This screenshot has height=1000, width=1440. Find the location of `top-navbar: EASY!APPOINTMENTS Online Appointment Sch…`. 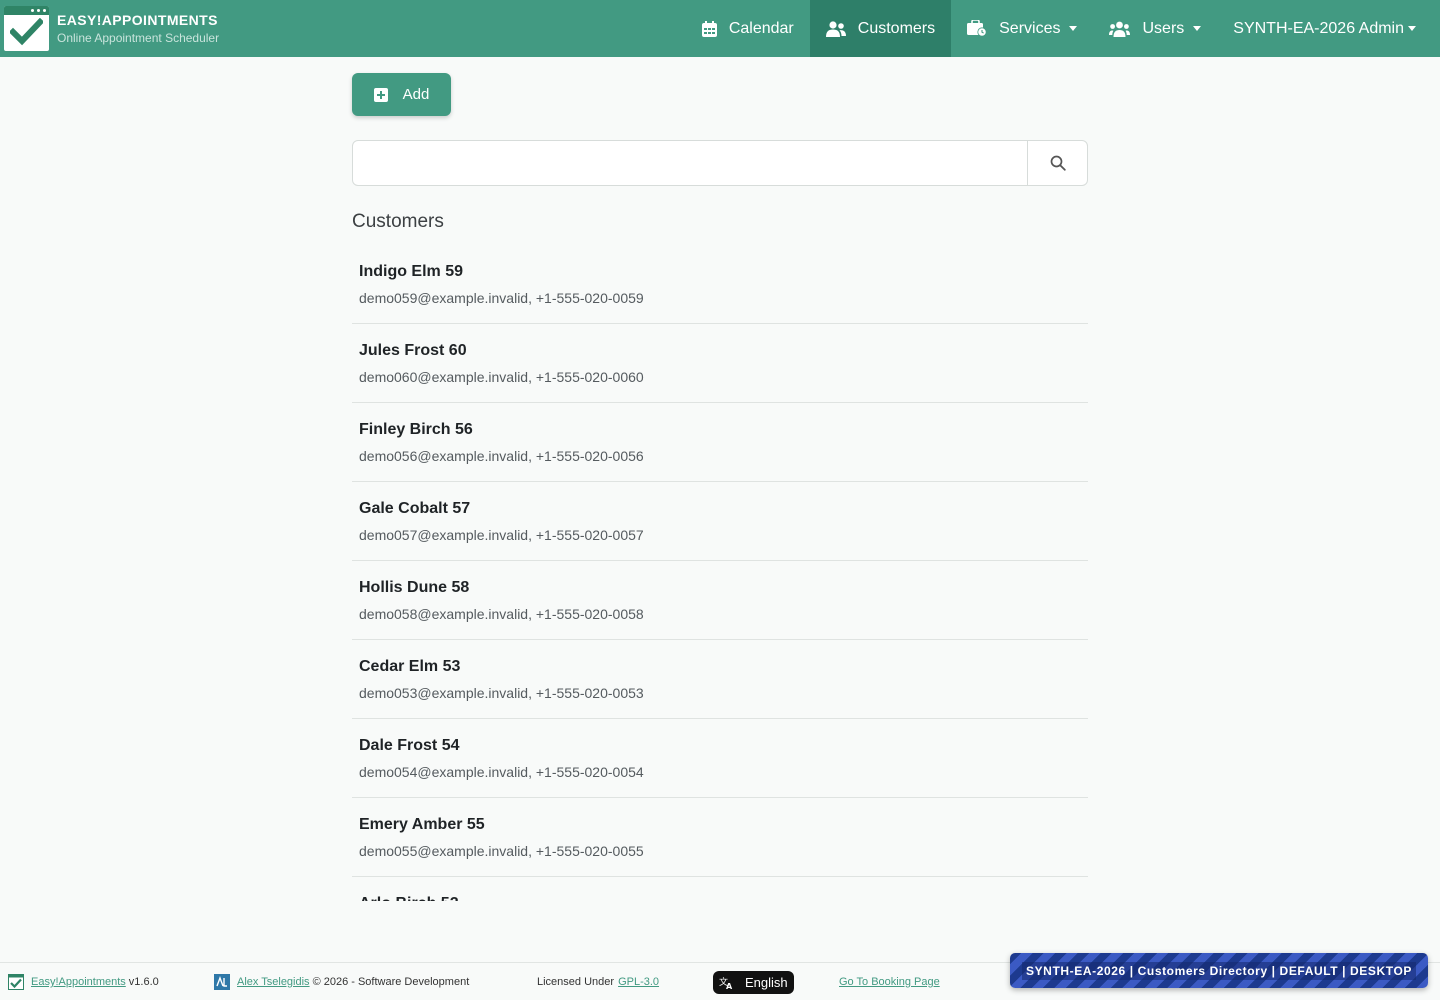

top-navbar: EASY!APPOINTMENTS Online Appointment Sch… is located at coordinates (720, 28).